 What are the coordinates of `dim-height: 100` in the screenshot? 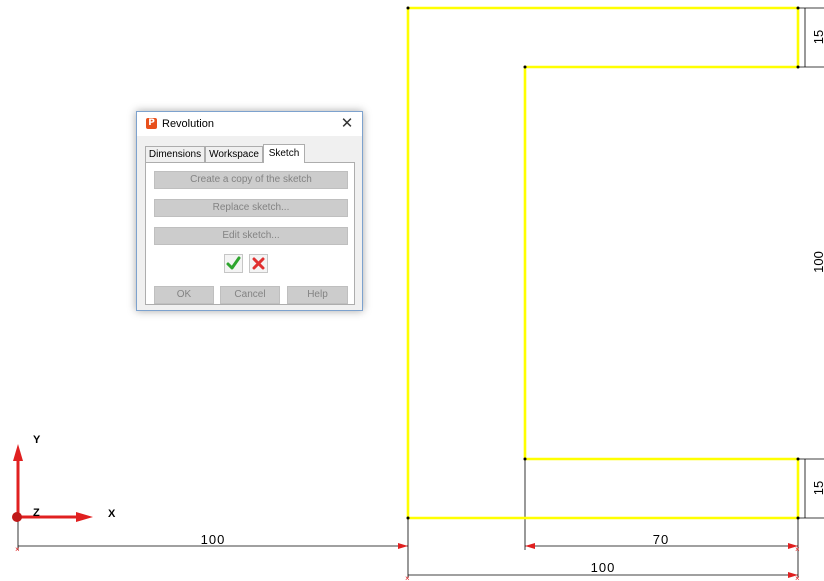 It's located at (817, 262).